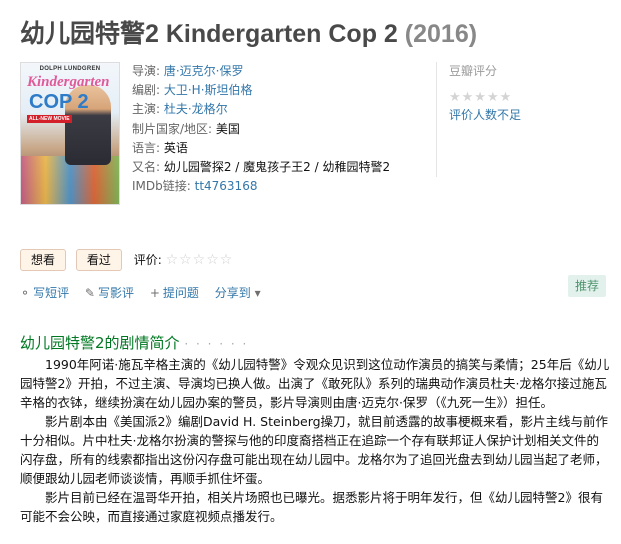 This screenshot has width=621, height=544. I want to click on imdb-label: IMDb链接:, so click(163, 186).